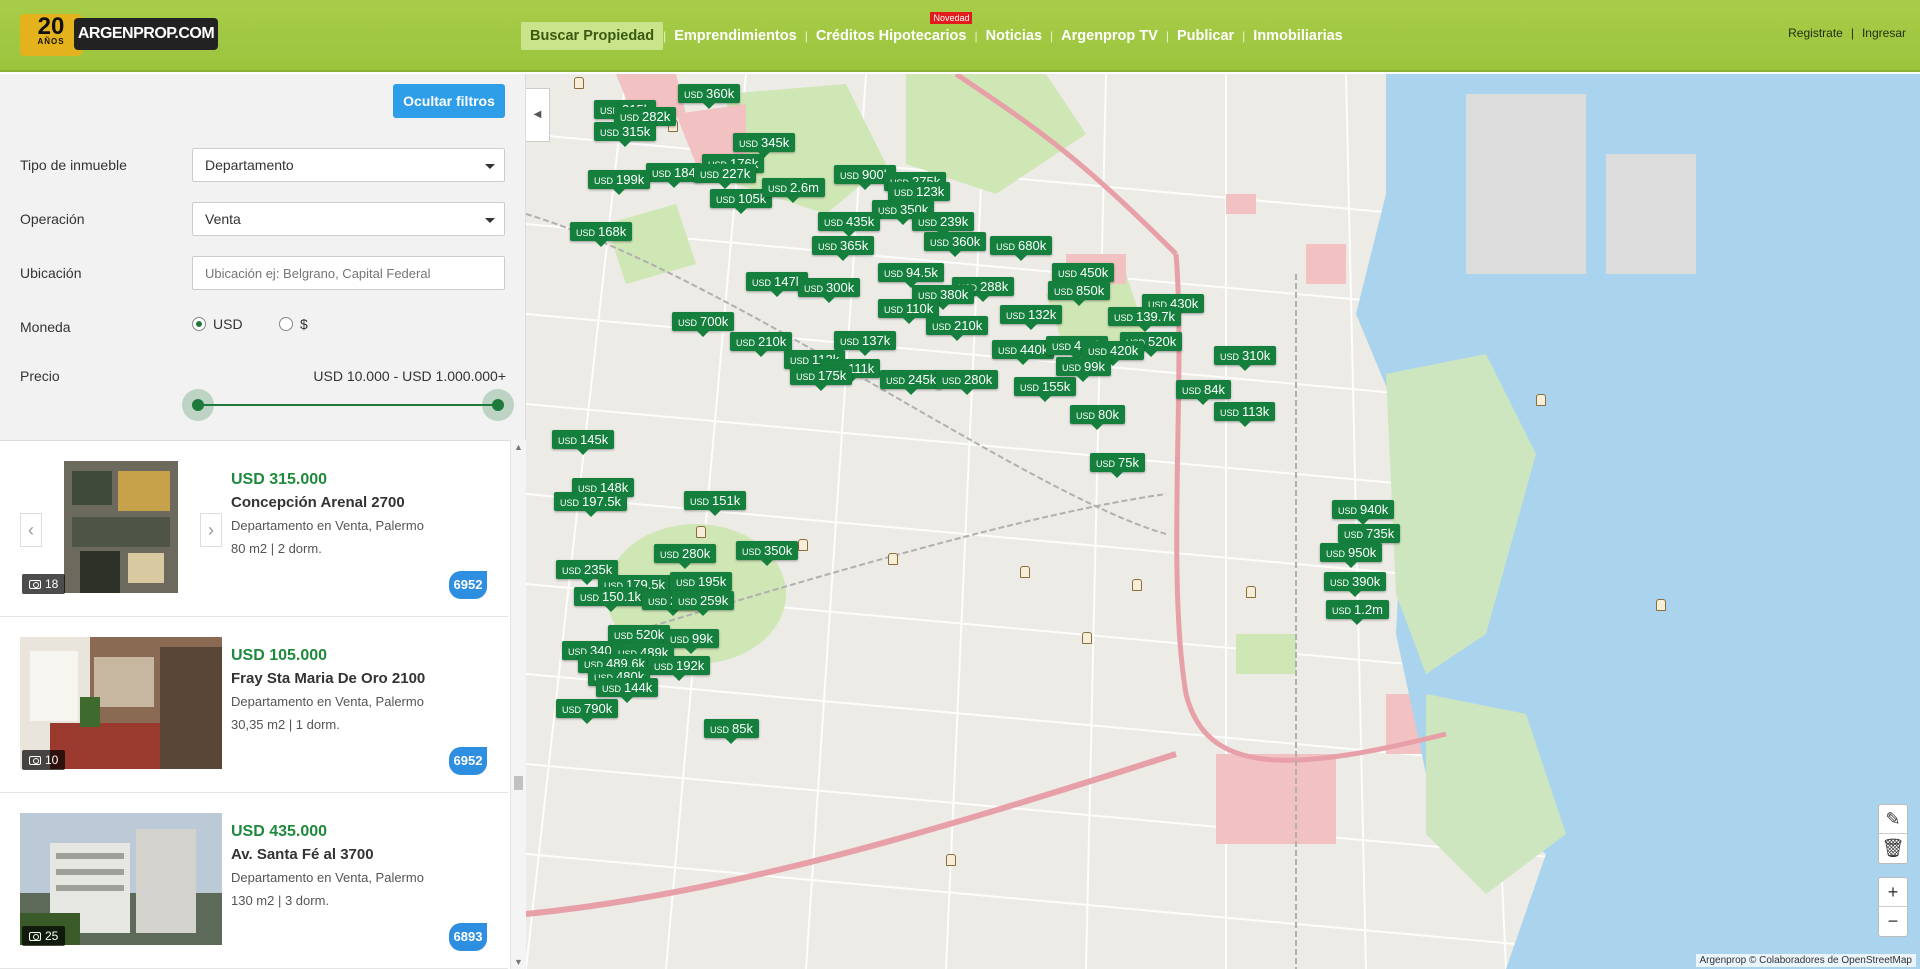  I want to click on price-pin: USD 192k, so click(679, 668).